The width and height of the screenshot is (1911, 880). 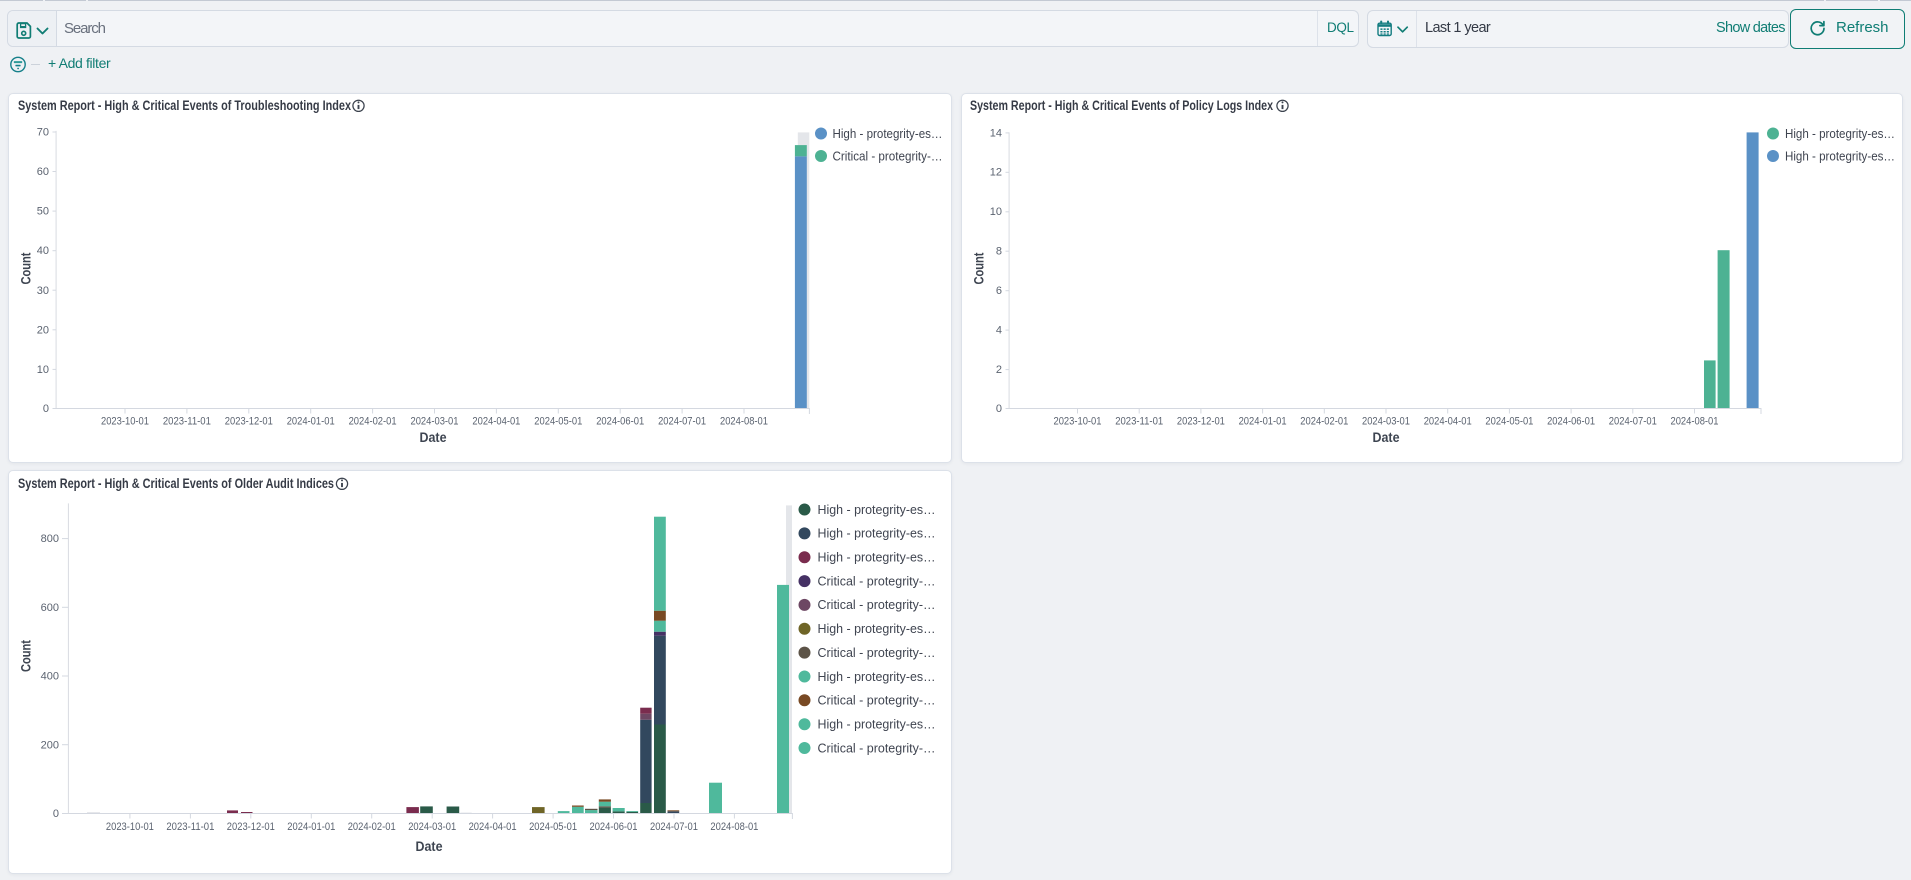 I want to click on svg-text: 14, so click(x=996, y=133).